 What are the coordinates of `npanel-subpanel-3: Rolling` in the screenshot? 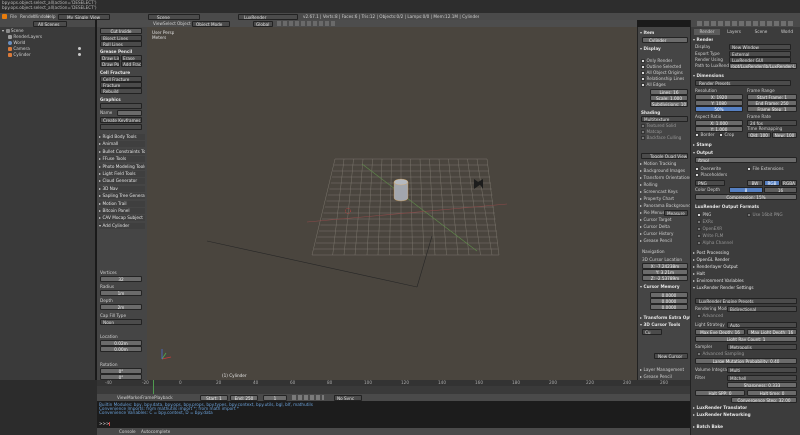 It's located at (649, 185).